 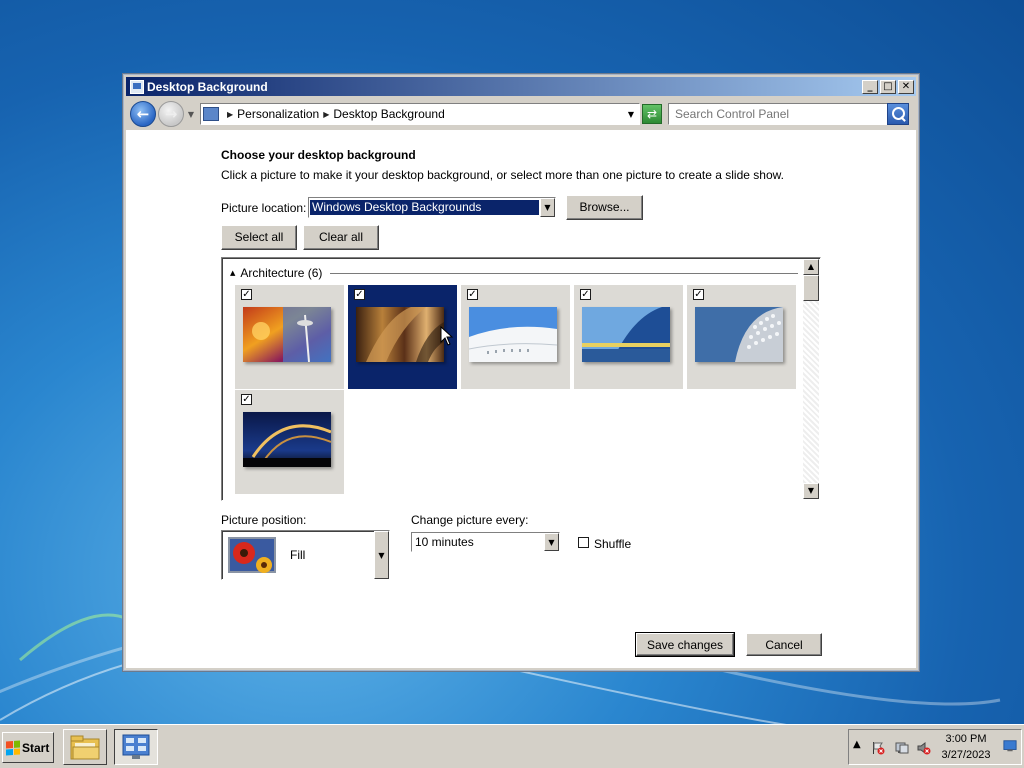 I want to click on notification-area: ▲ 3:00 PM 3/27/2023, so click(x=935, y=747).